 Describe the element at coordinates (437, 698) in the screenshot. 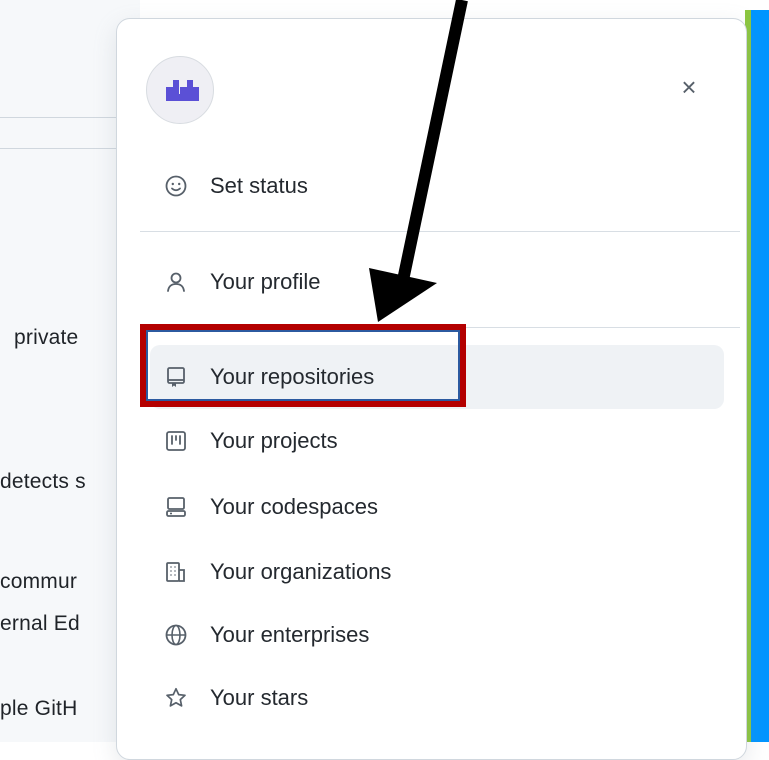

I see `menu-item-stars: Your stars` at that location.